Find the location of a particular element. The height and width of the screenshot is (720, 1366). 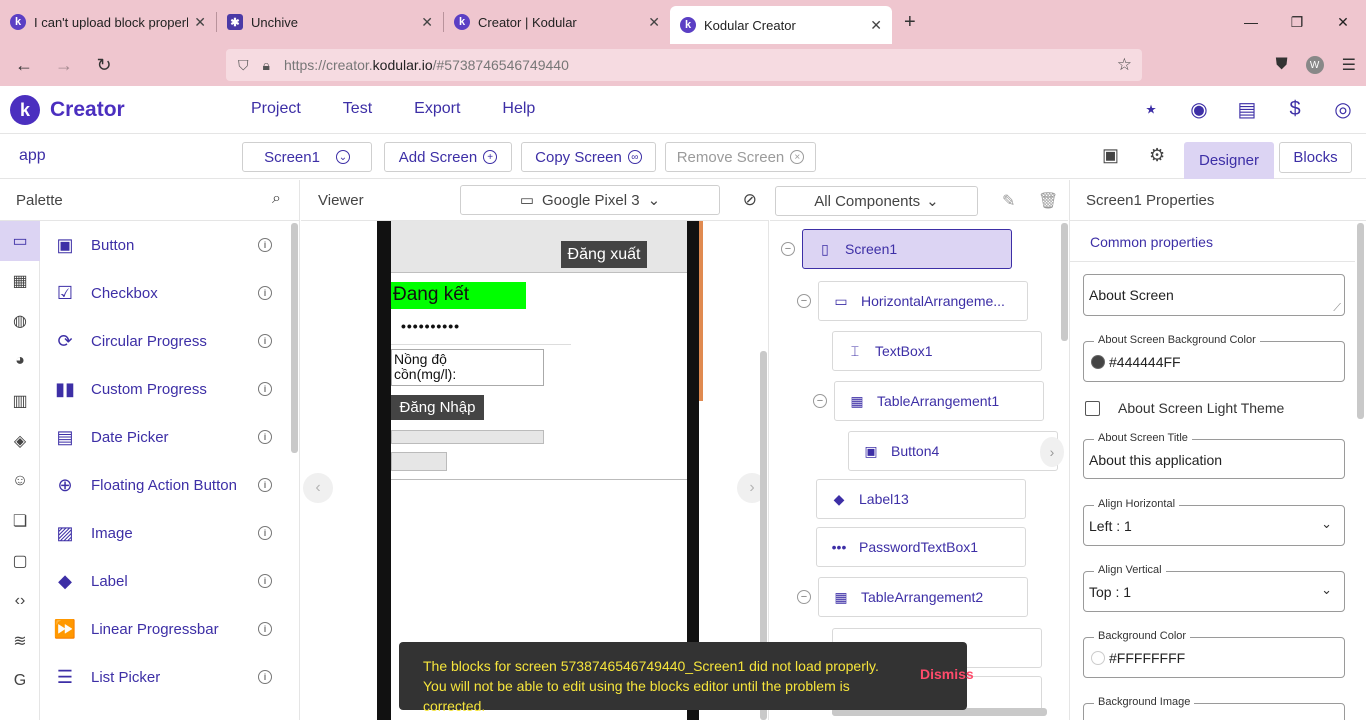

bookmark-star-icon: ☆ is located at coordinates (1124, 65).